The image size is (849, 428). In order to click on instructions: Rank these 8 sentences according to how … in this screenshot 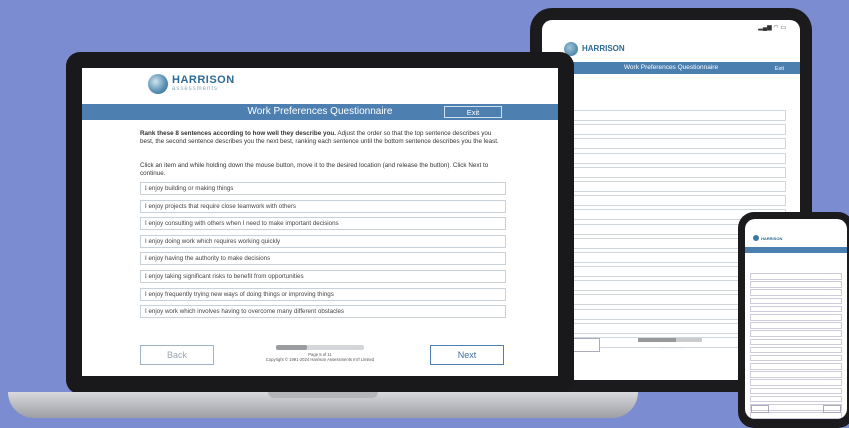, I will do `click(323, 138)`.